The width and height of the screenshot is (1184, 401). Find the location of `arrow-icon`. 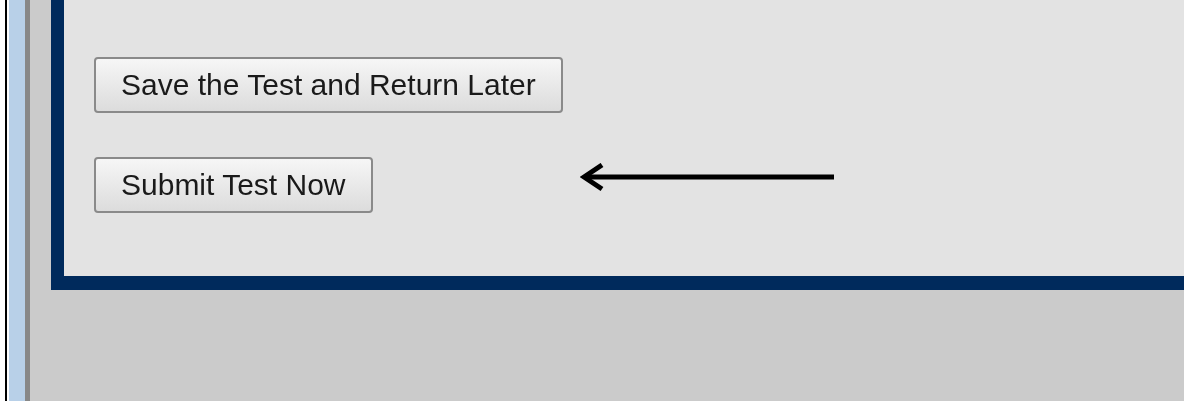

arrow-icon is located at coordinates (707, 177).